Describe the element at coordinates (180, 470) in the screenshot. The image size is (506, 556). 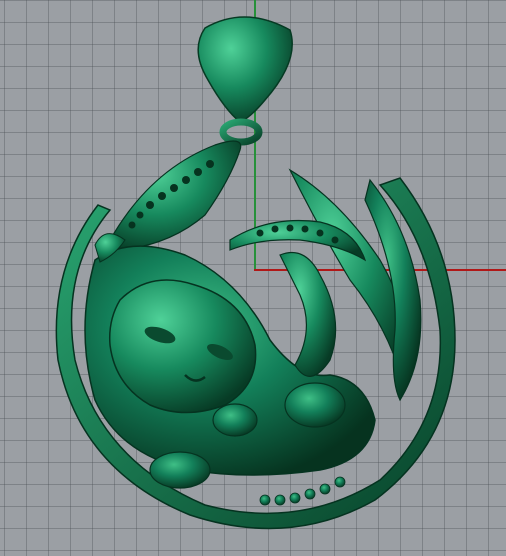
I see `cat-hind-paw` at that location.